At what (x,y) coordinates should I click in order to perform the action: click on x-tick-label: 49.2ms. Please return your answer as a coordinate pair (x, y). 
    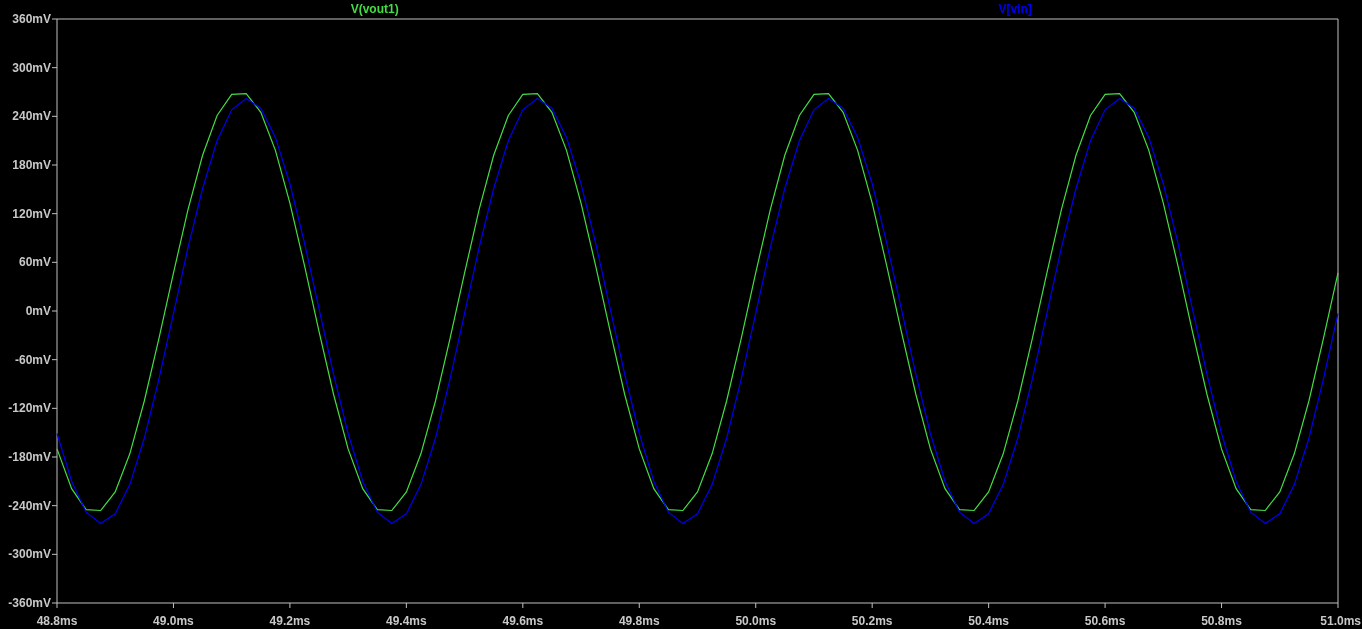
    Looking at the image, I should click on (290, 621).